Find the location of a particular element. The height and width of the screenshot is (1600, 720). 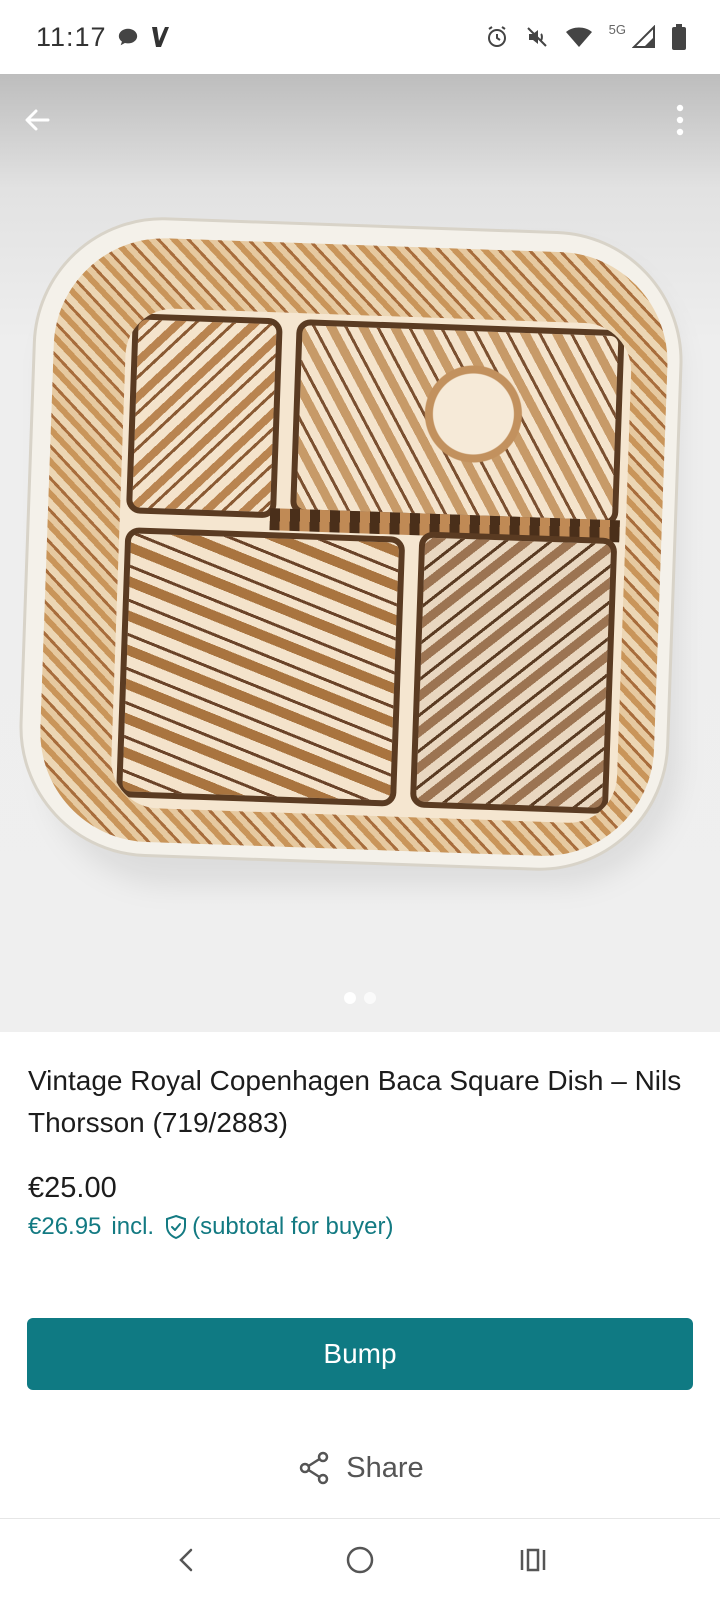

more-vertical-icon is located at coordinates (680, 120).